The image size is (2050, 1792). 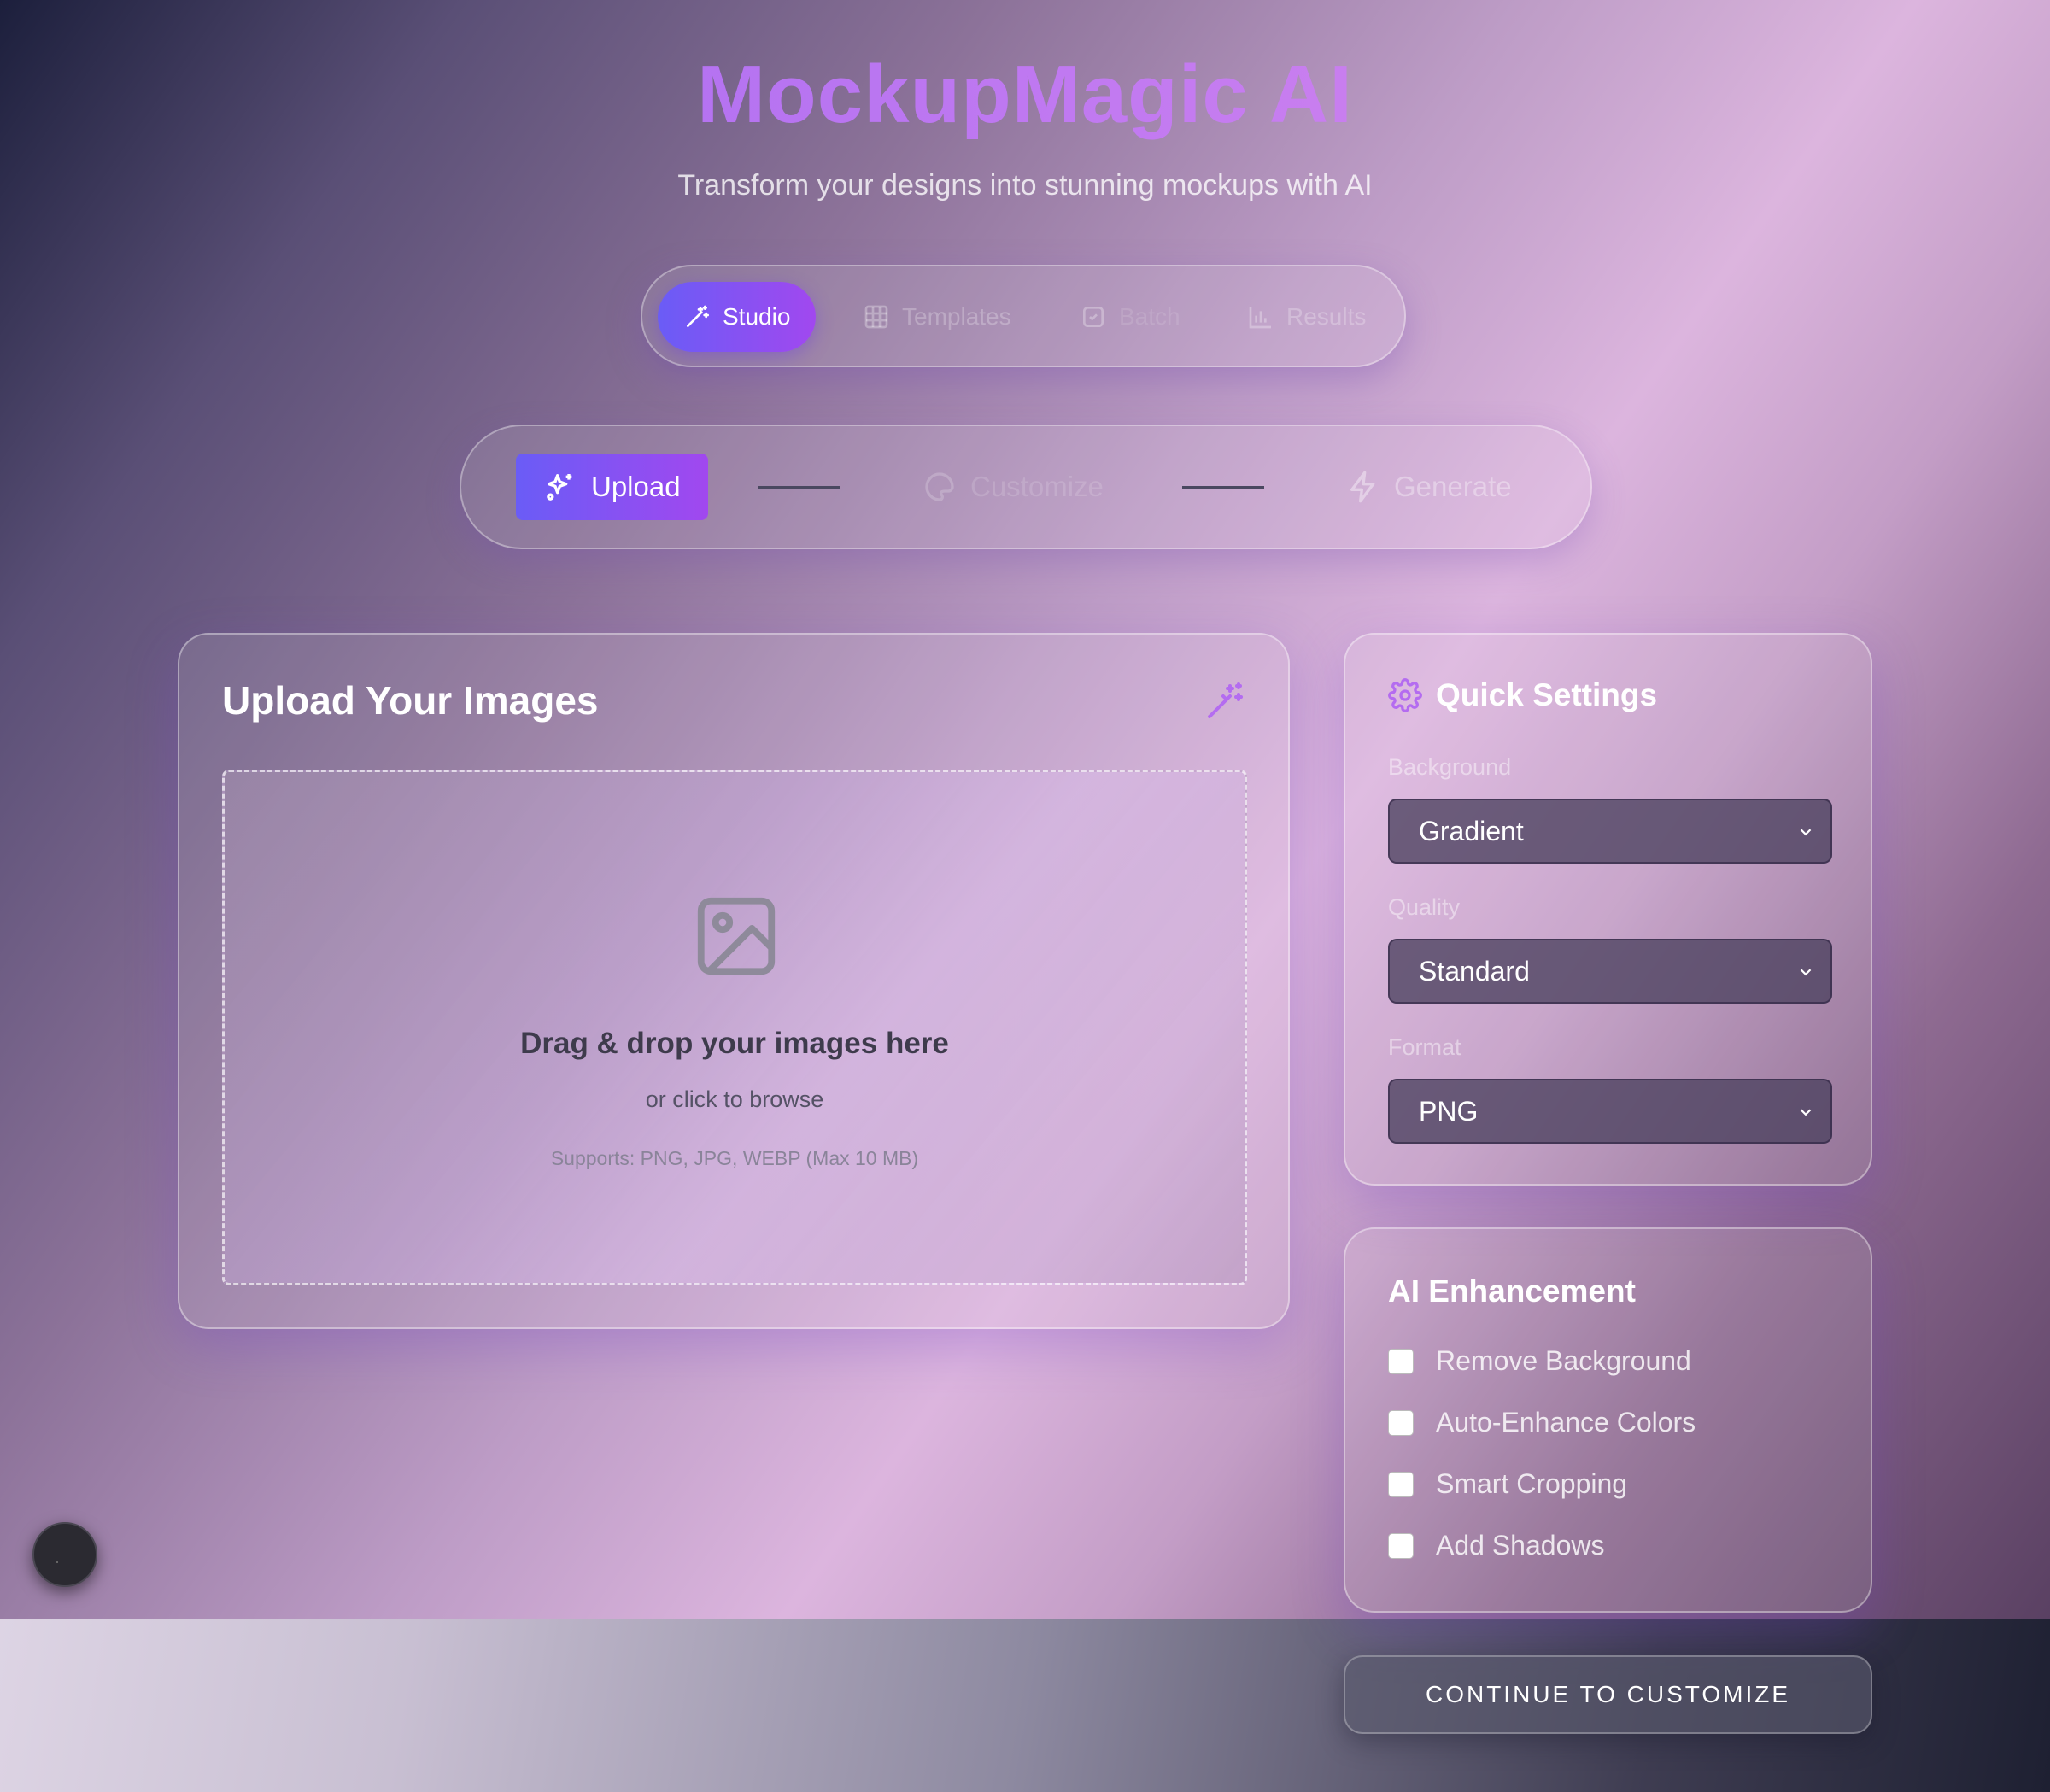 What do you see at coordinates (1520, 1545) in the screenshot?
I see `add-shadows-label: Add Shadows` at bounding box center [1520, 1545].